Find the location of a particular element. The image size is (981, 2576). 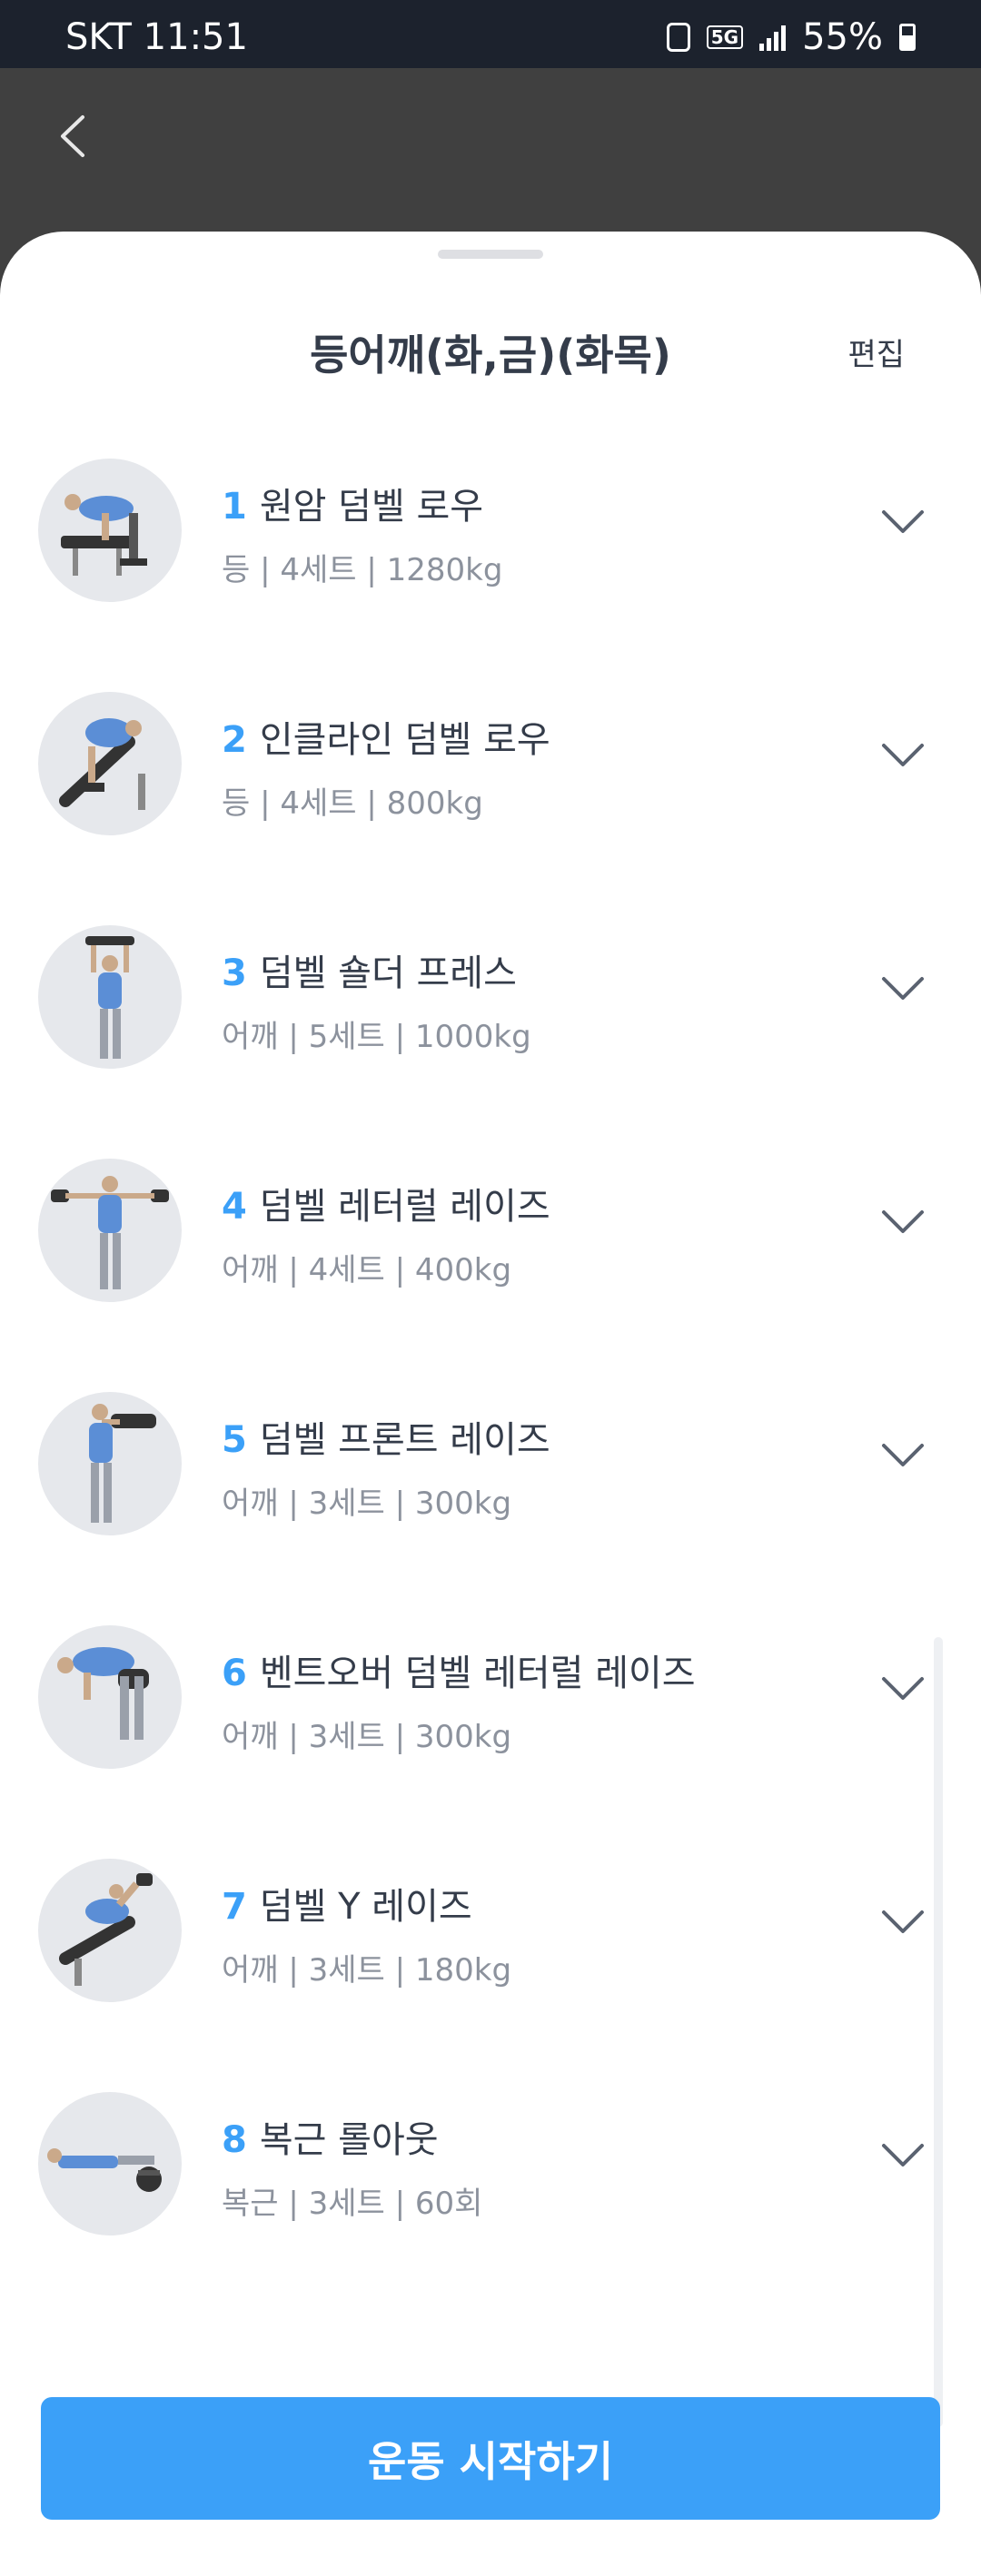

exercise-title: 인클라인 덤벨 로우 is located at coordinates (405, 740).